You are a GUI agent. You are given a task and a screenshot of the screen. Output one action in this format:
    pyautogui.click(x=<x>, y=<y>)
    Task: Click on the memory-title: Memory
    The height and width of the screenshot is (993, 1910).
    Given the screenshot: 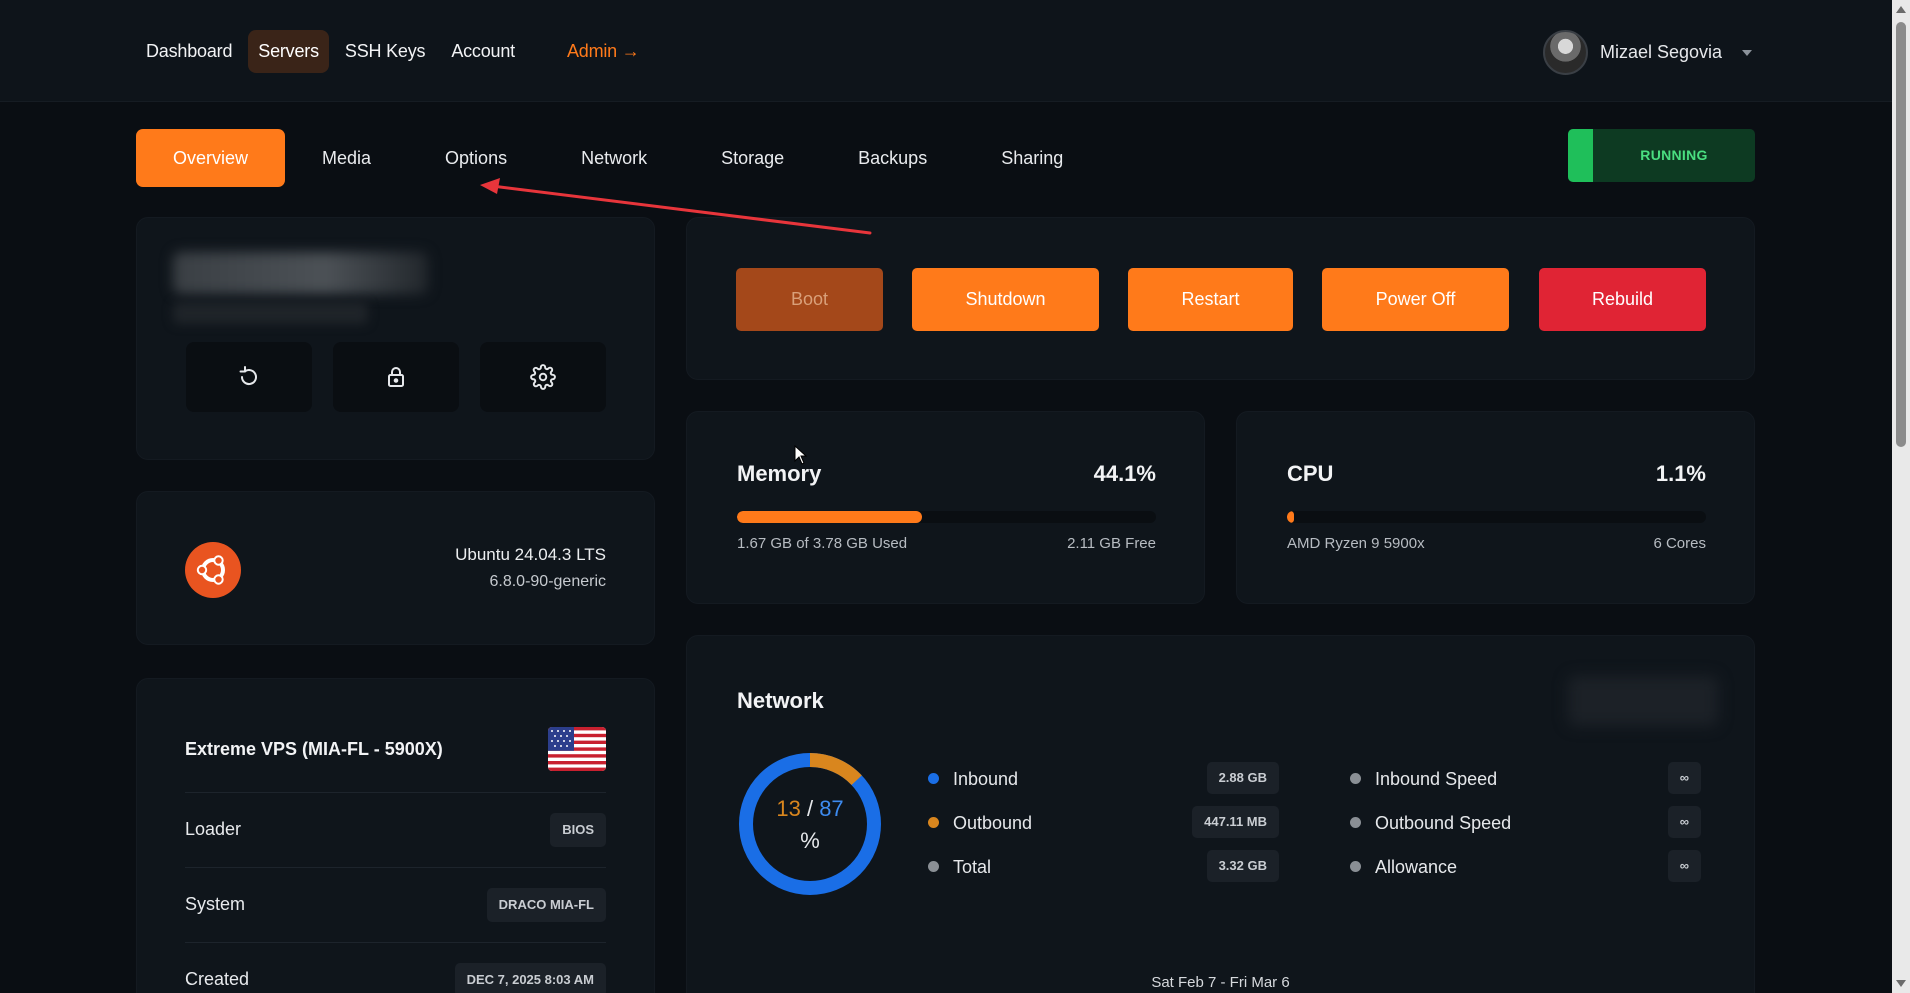 What is the action you would take?
    pyautogui.click(x=779, y=473)
    